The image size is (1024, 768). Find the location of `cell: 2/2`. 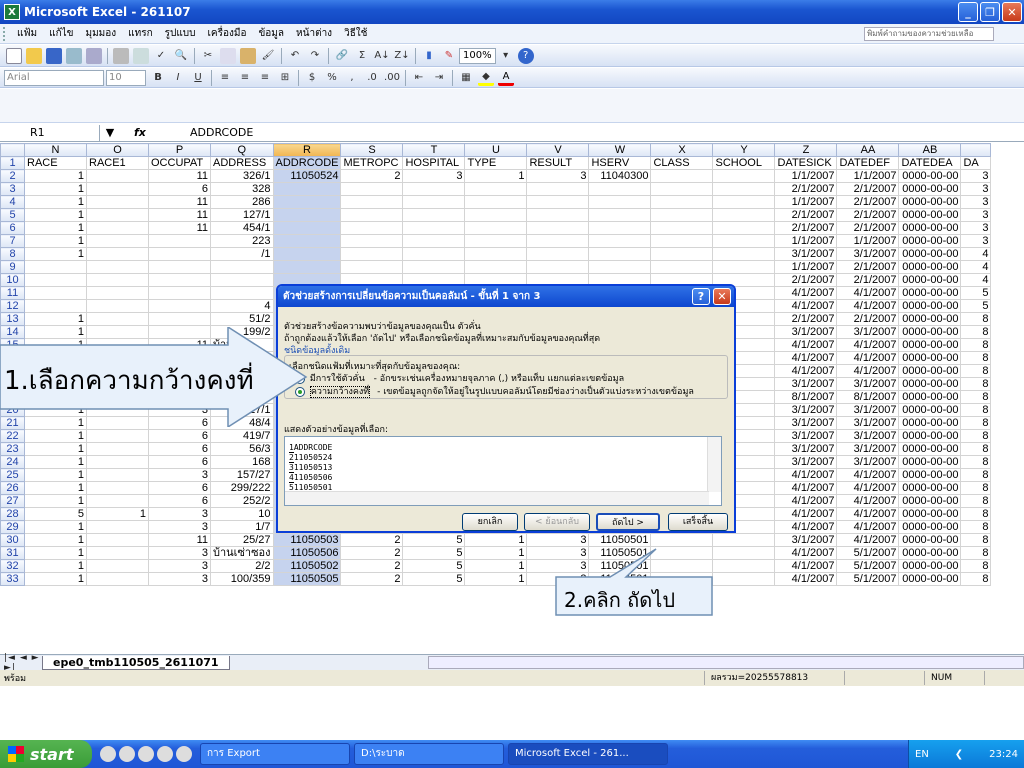

cell: 2/2 is located at coordinates (242, 566).